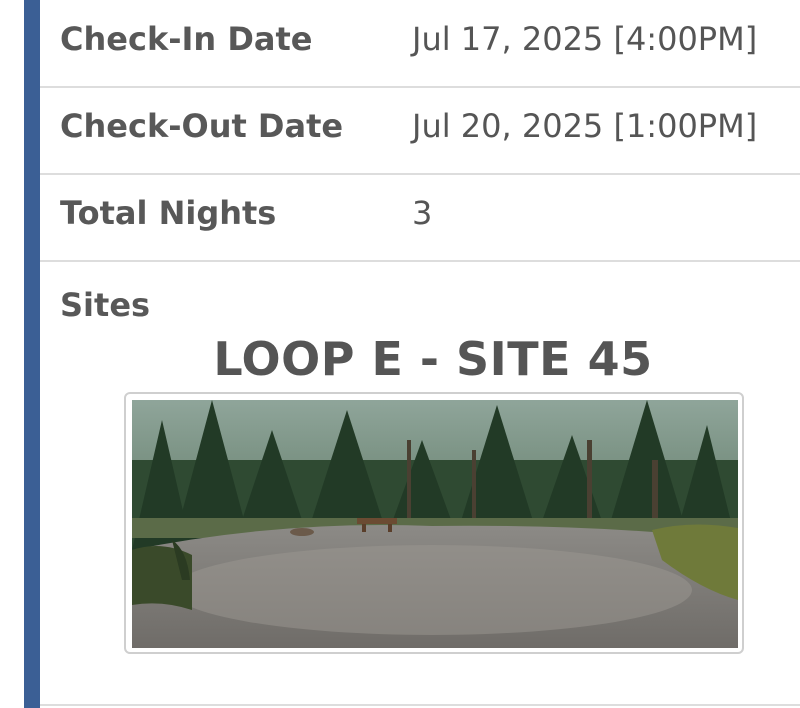 This screenshot has width=800, height=708. I want to click on check-in-label: Check-In Date, so click(186, 39).